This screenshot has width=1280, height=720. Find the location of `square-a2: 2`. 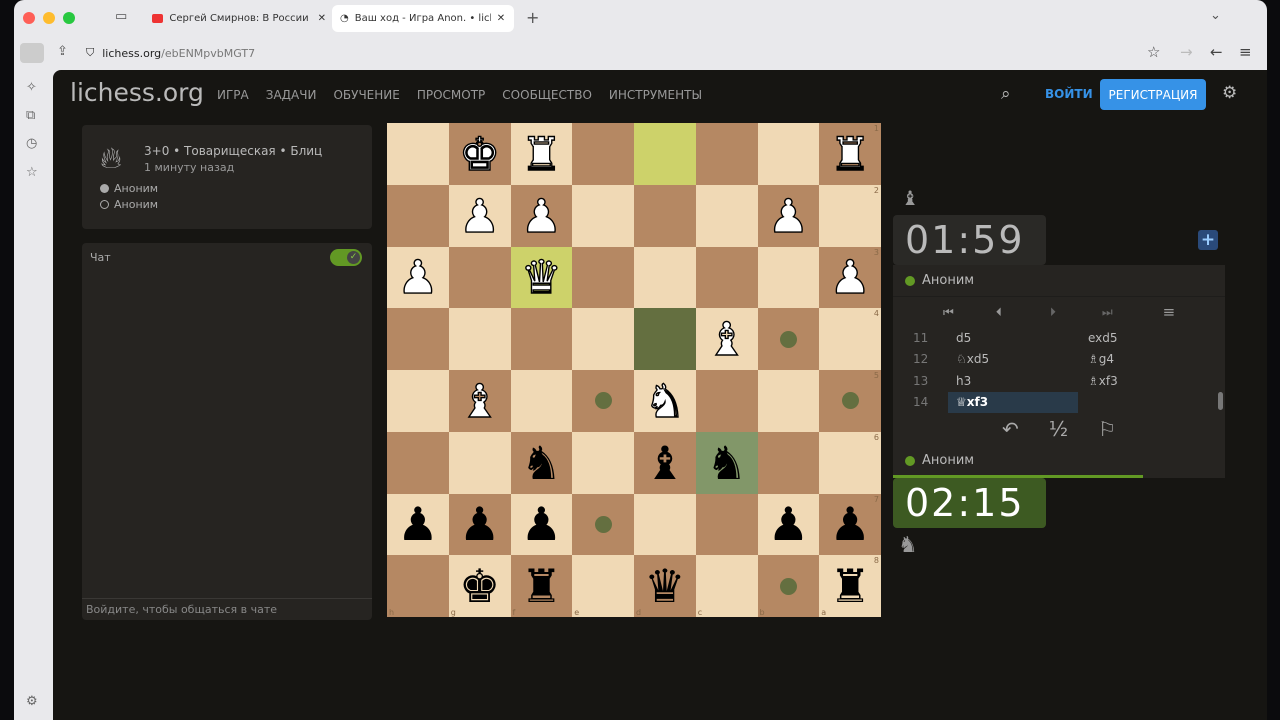

square-a2: 2 is located at coordinates (850, 215).